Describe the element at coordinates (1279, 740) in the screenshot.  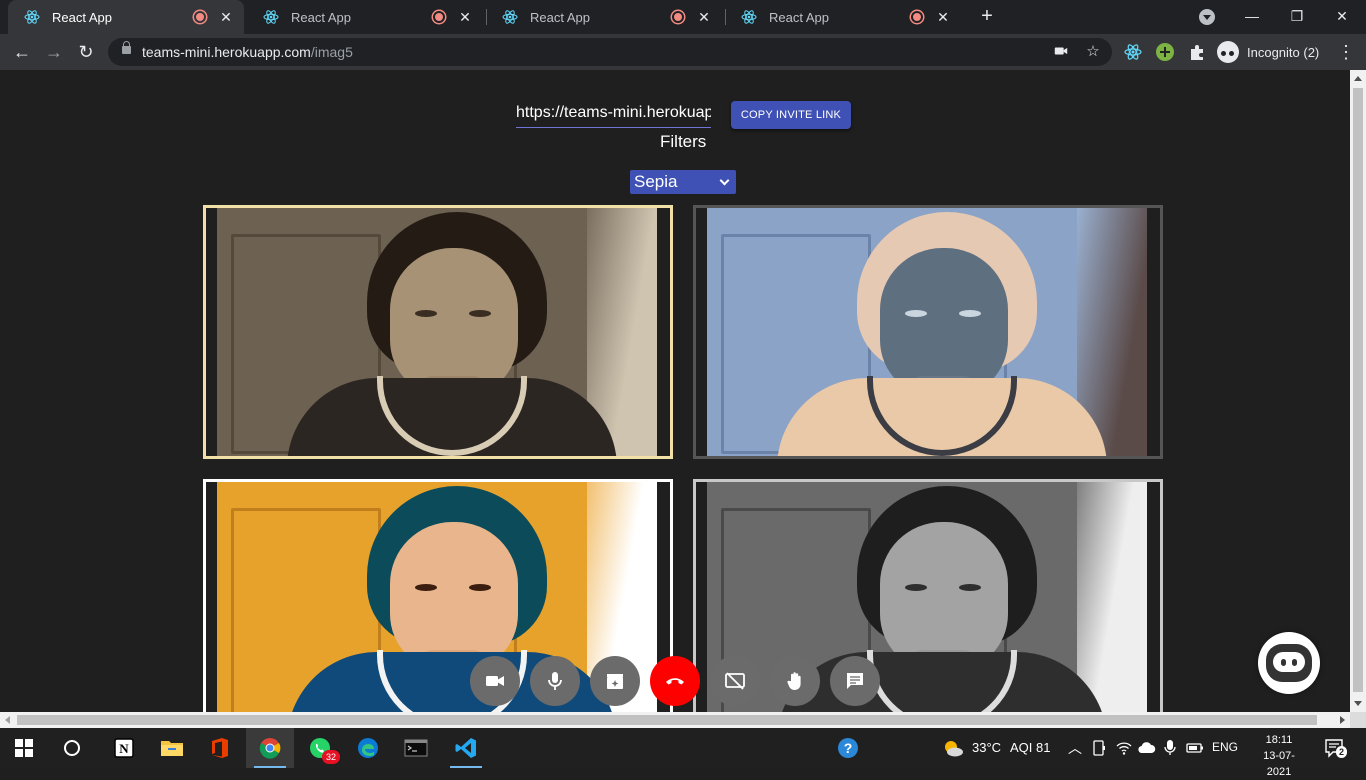
I see `clock-time: 18:11` at that location.